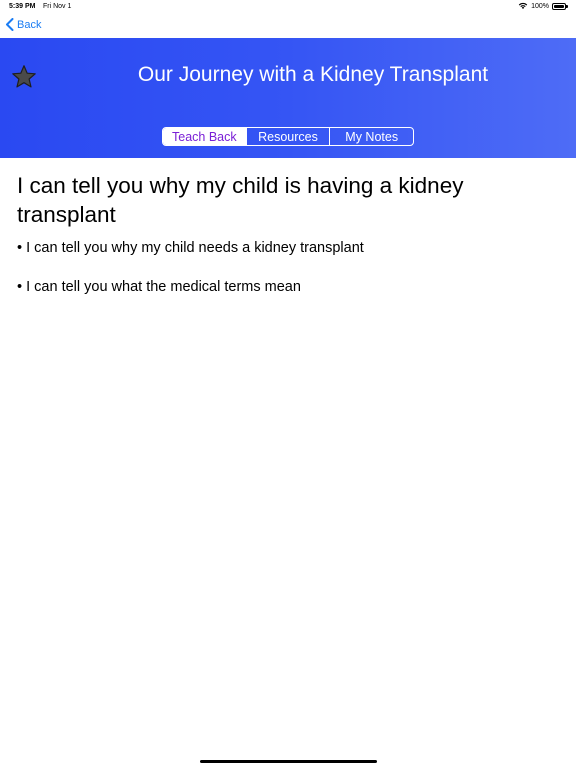 The width and height of the screenshot is (576, 768). I want to click on star-icon, so click(24, 77).